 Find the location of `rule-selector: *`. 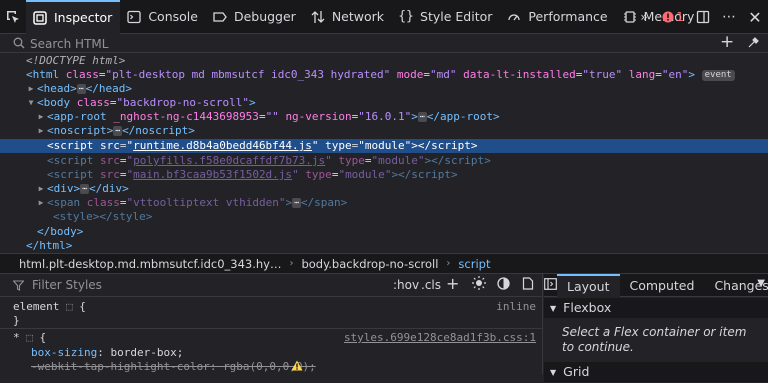

rule-selector: * is located at coordinates (16, 337).